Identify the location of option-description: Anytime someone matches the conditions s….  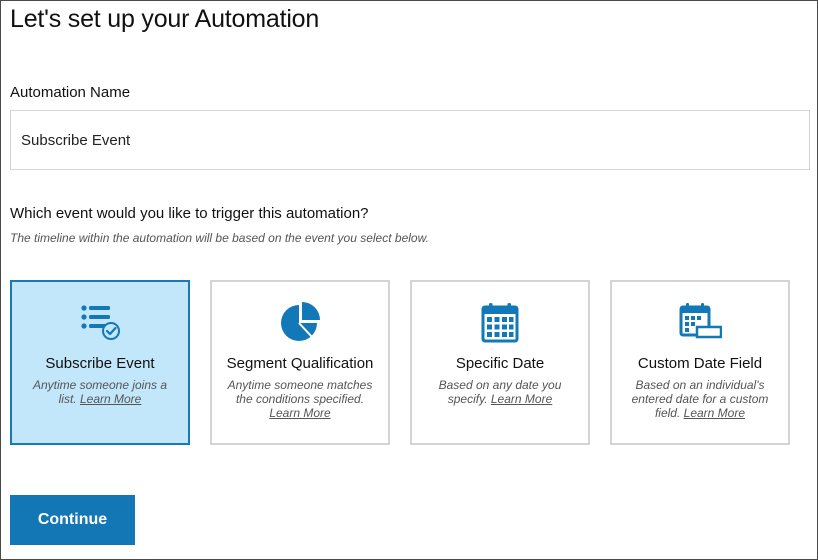
(300, 399).